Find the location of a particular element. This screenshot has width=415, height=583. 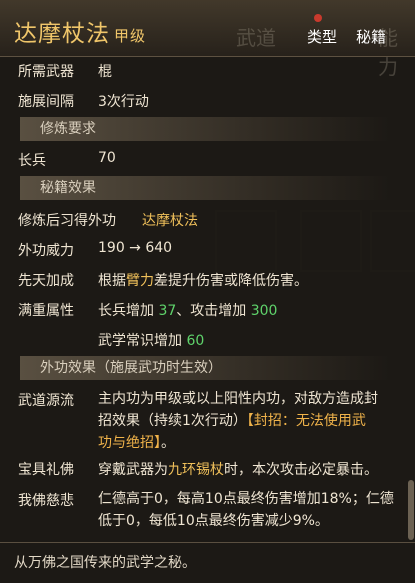

wudao-line-3b: 。 is located at coordinates (168, 443).